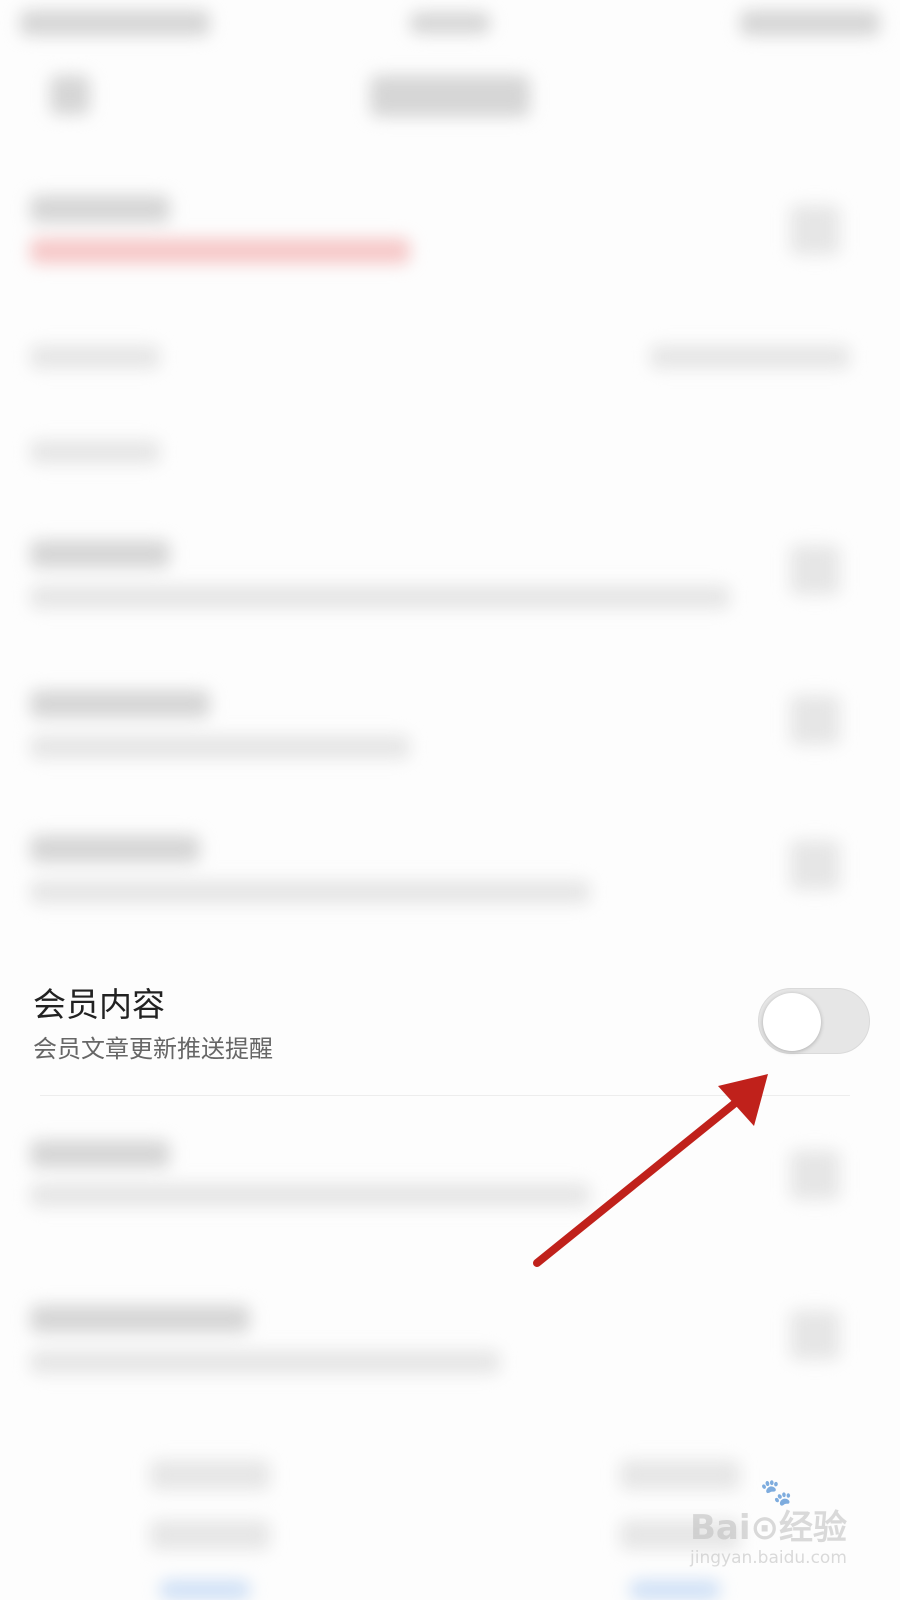  I want to click on member-content-title: 会员内容, so click(99, 1004).